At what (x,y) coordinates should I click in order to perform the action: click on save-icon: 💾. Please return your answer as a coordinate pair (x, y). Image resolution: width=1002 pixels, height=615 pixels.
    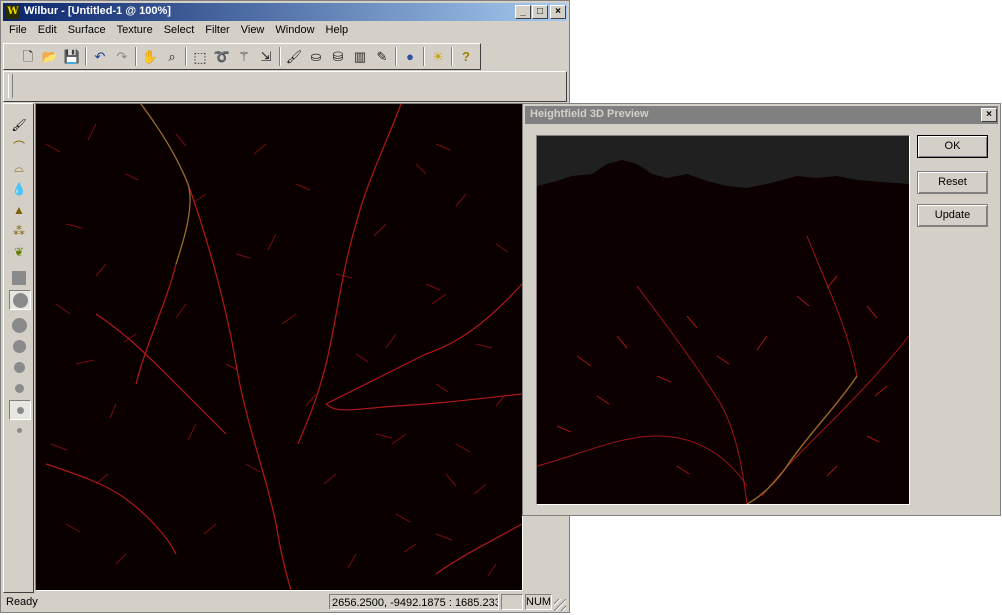
    Looking at the image, I should click on (72, 57).